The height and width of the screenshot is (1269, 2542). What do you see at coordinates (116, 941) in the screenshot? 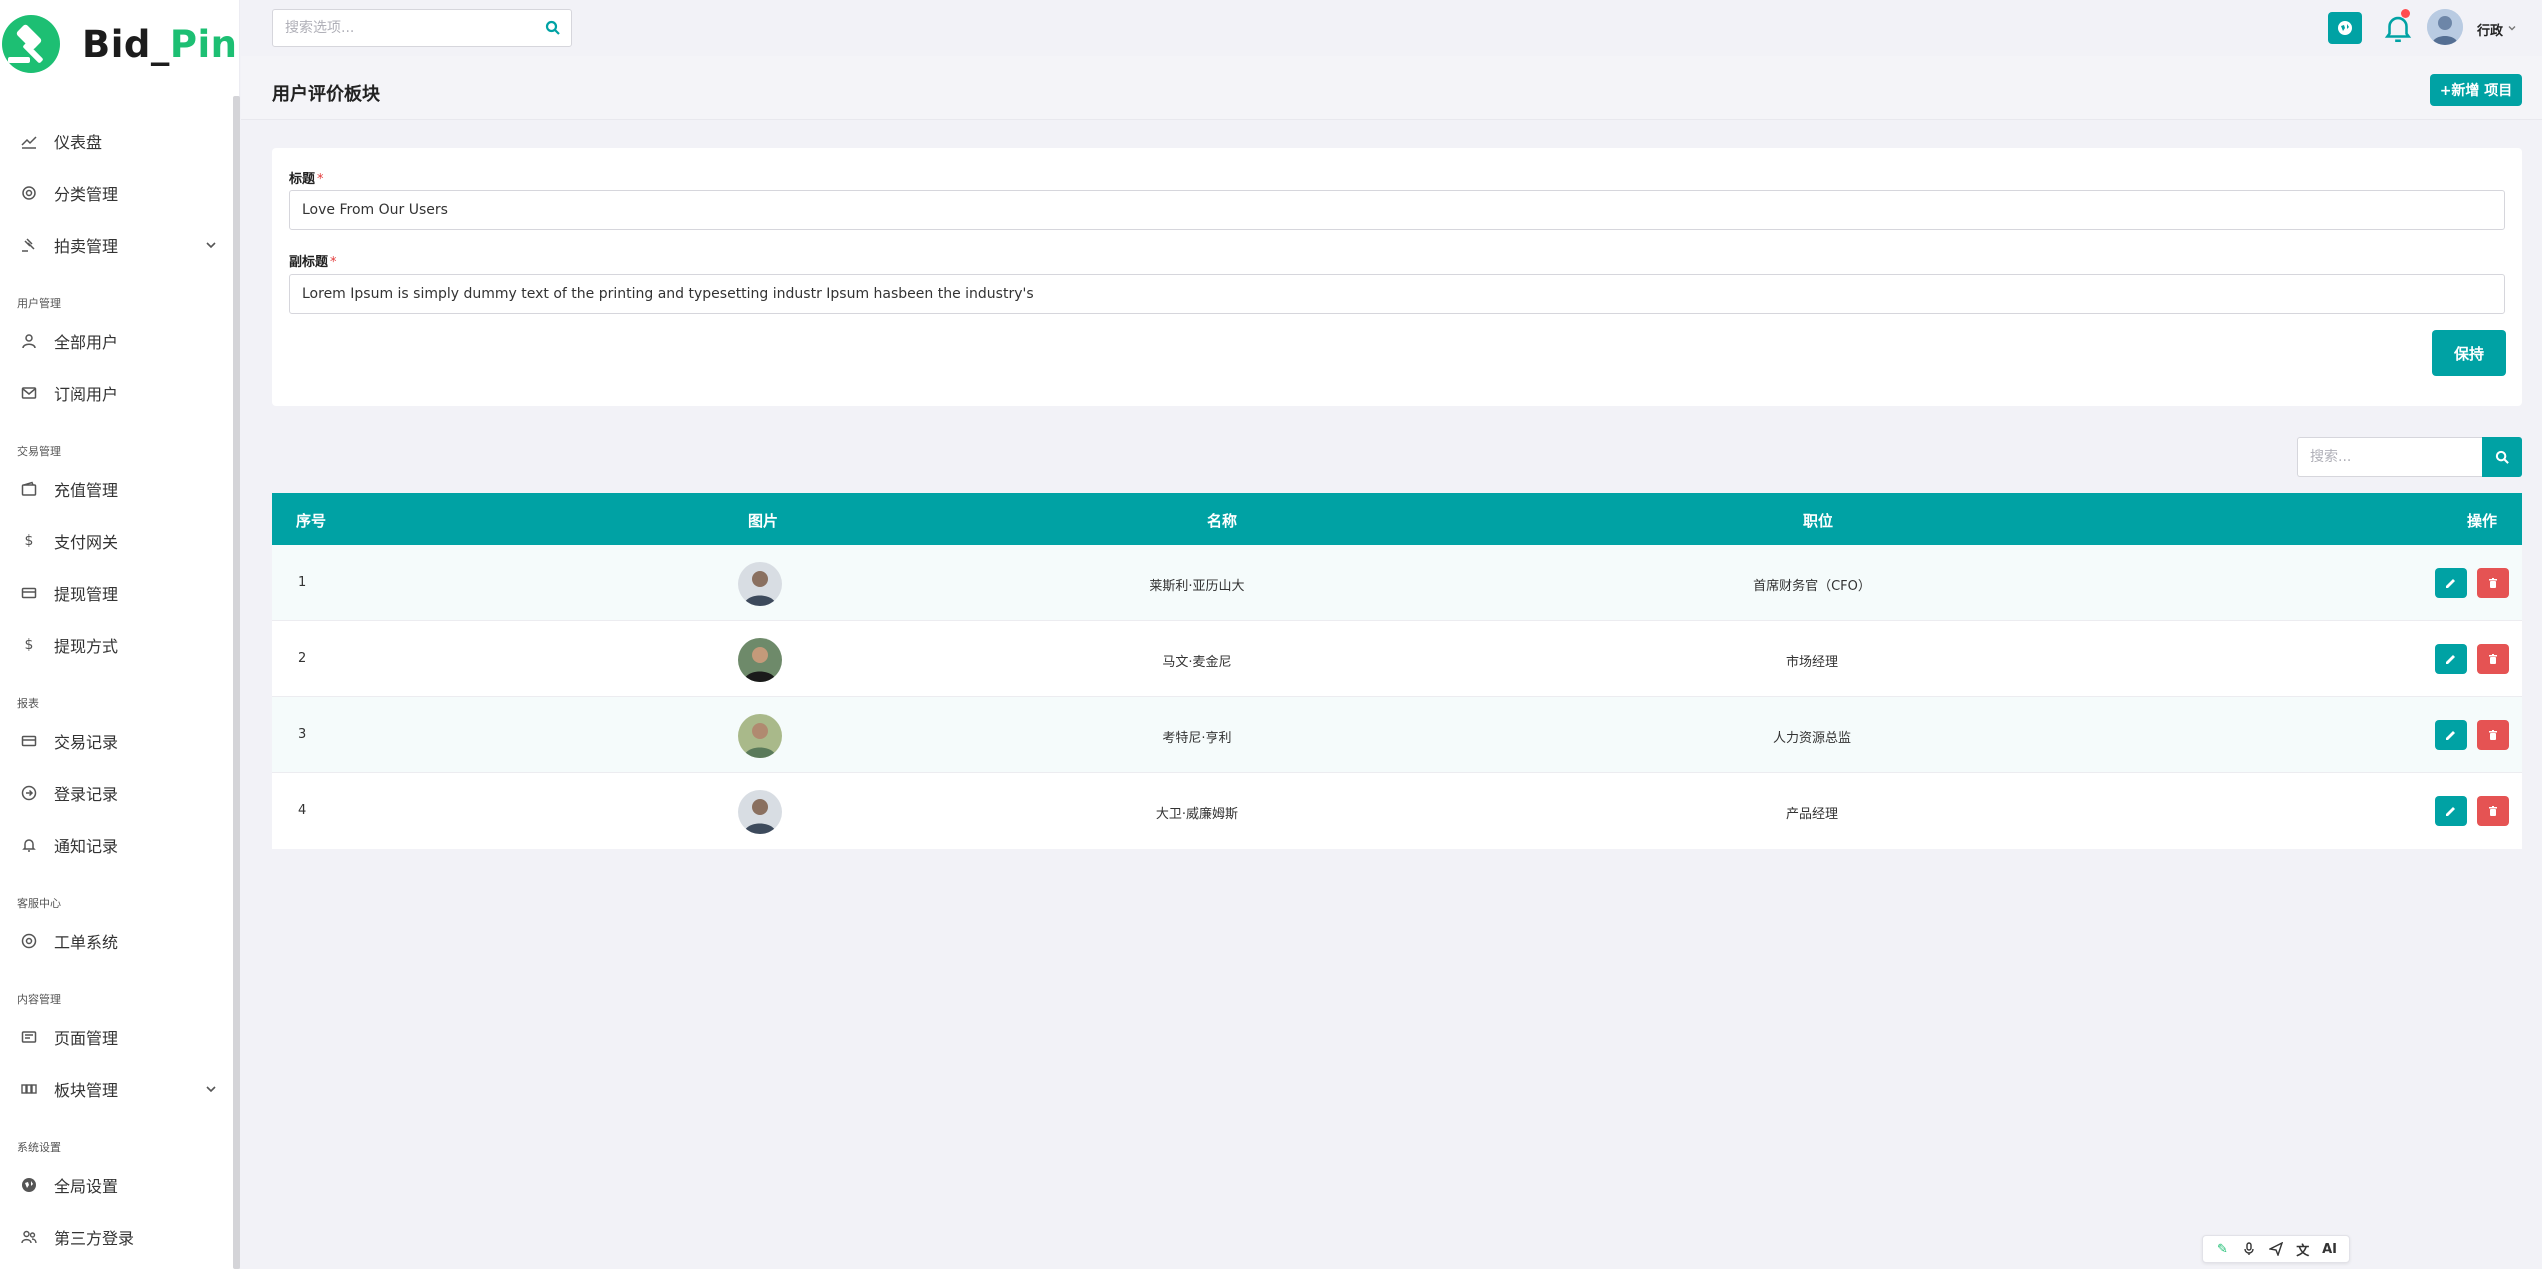
I see `sidebar-item-tickets: 工单系统` at bounding box center [116, 941].